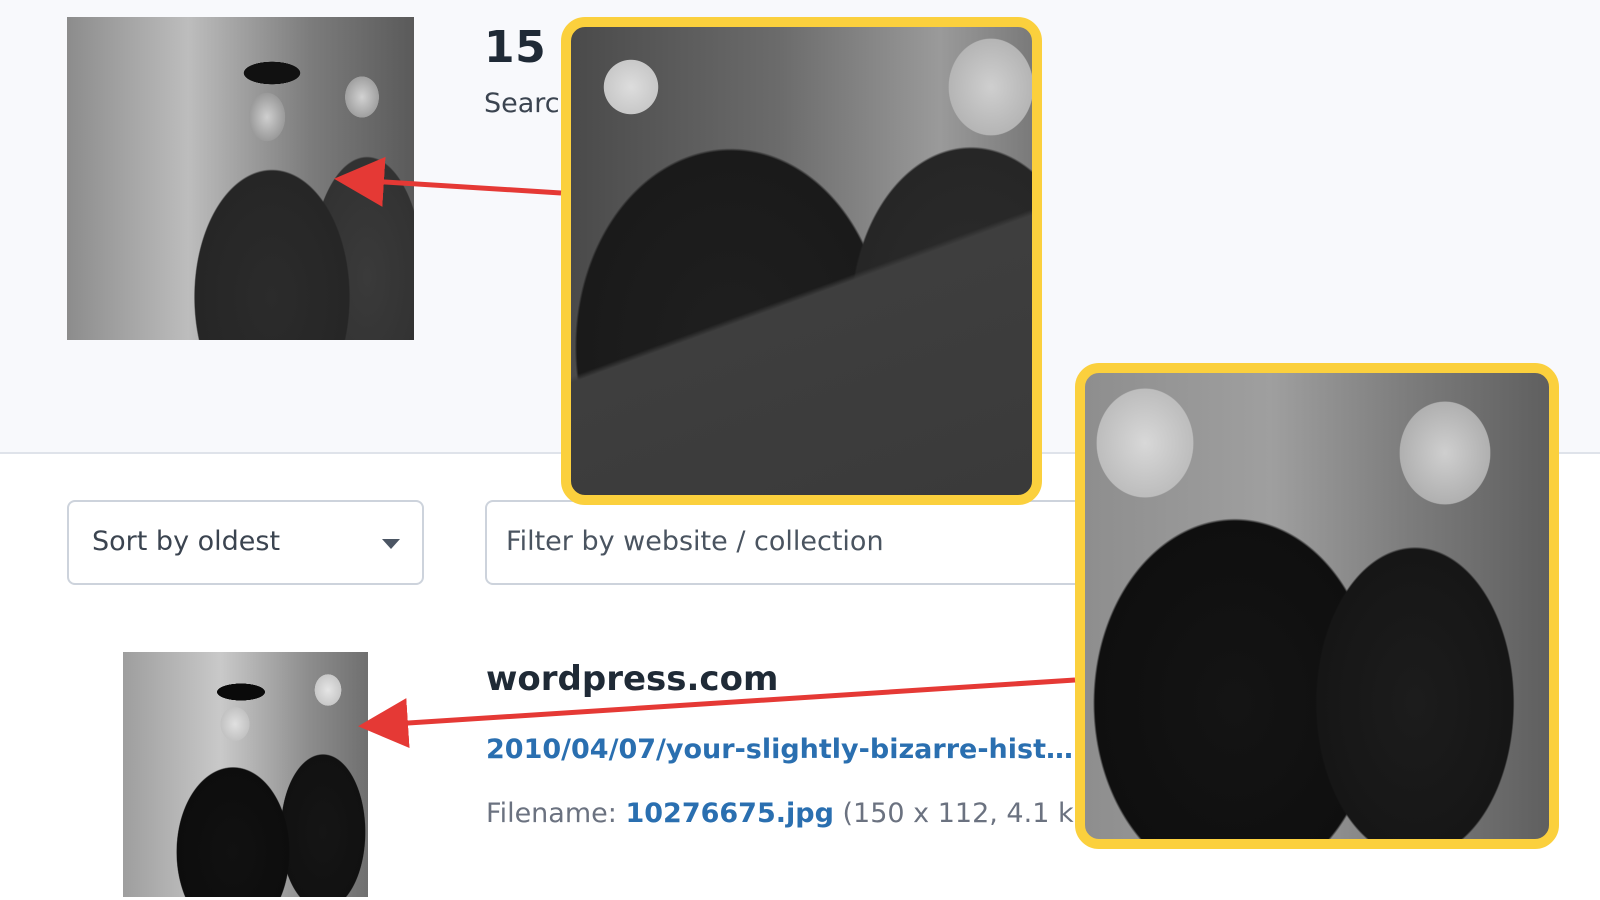 The height and width of the screenshot is (900, 1600). Describe the element at coordinates (551, 813) in the screenshot. I see `filename-label: Filename:` at that location.